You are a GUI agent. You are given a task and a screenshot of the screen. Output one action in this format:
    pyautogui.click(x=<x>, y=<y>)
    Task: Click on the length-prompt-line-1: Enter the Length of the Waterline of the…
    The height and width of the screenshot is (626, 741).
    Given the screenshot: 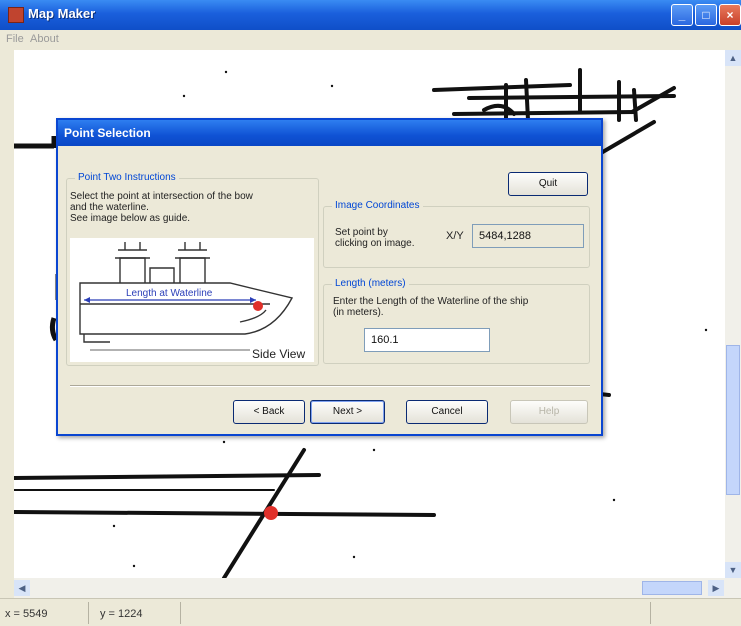 What is the action you would take?
    pyautogui.click(x=431, y=301)
    